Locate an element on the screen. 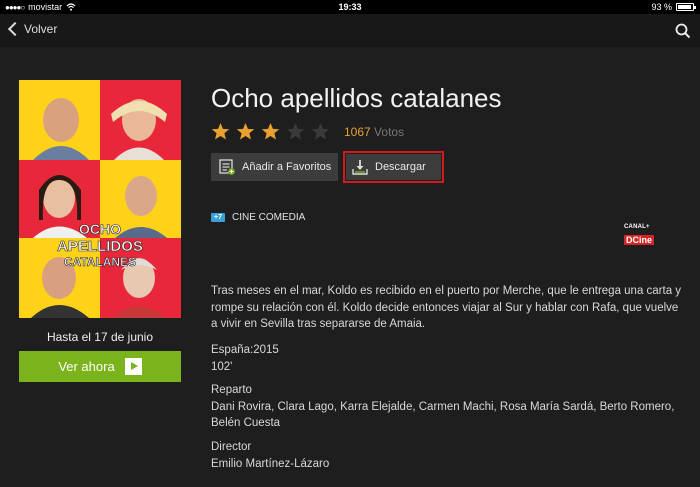  availability-label: Hasta el 17 de junio is located at coordinates (100, 337).